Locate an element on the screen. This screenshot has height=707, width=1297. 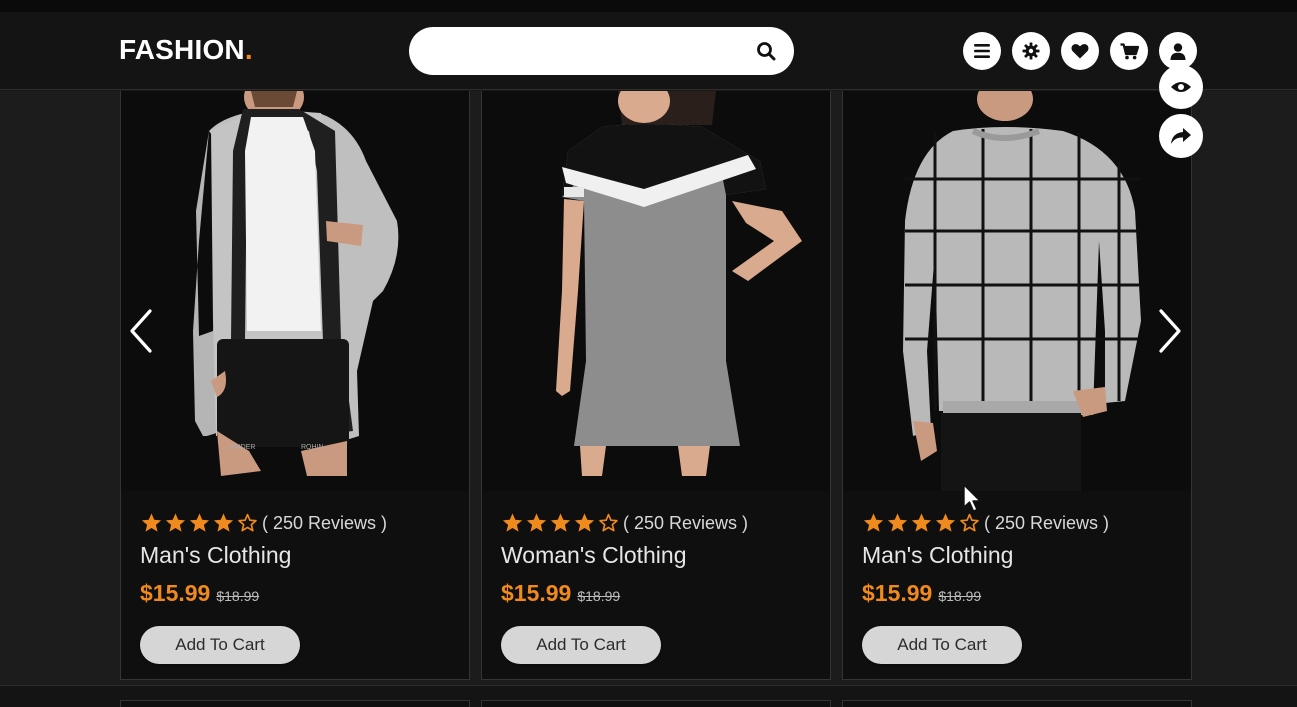
menu-icon is located at coordinates (982, 51).